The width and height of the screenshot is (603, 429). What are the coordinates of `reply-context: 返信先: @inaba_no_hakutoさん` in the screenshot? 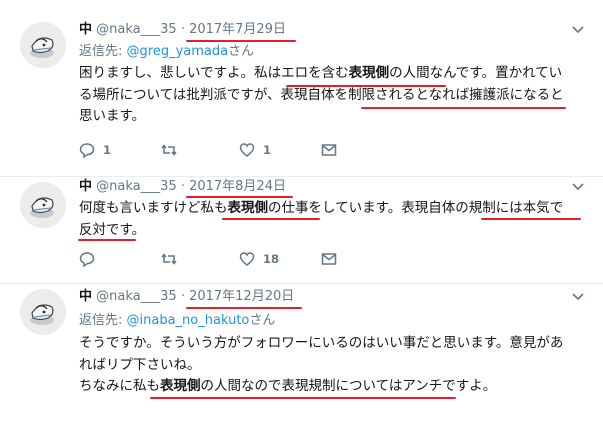 It's located at (177, 320).